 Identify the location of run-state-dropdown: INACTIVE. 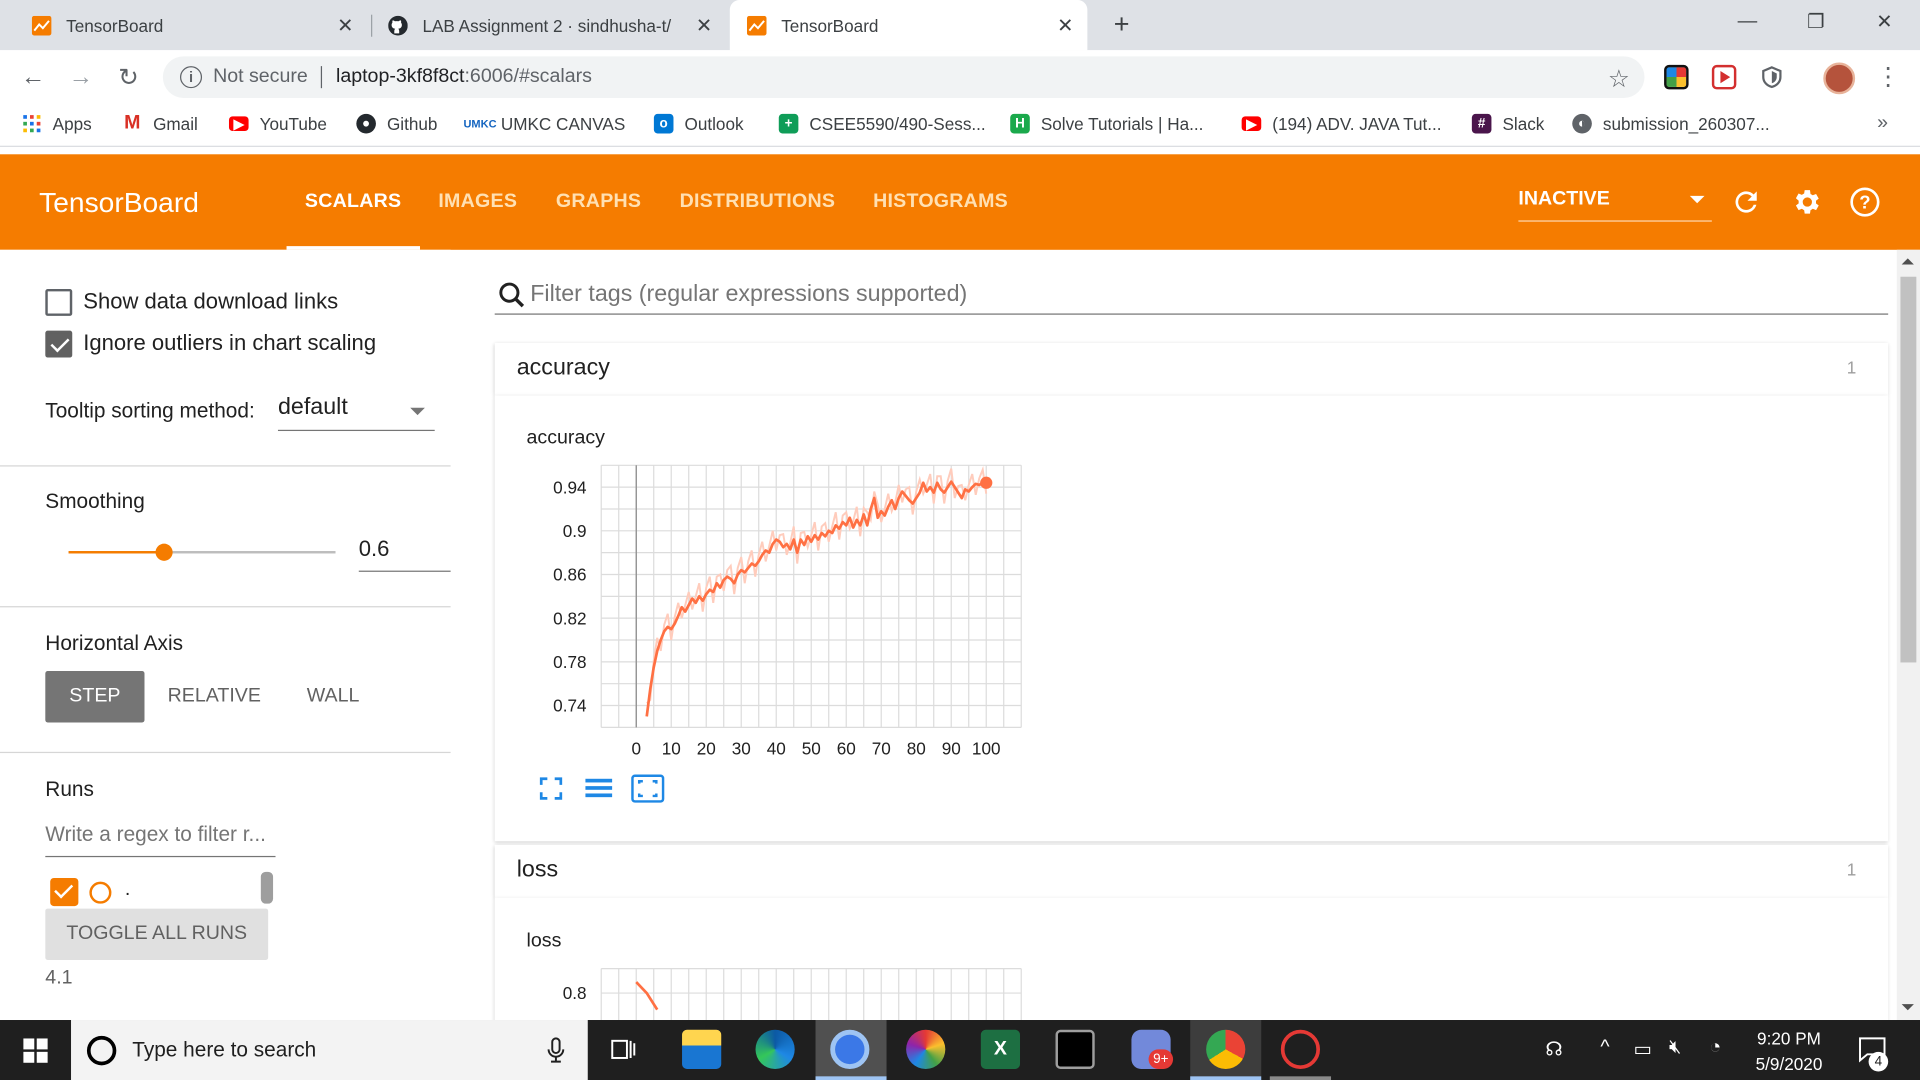
(1615, 205).